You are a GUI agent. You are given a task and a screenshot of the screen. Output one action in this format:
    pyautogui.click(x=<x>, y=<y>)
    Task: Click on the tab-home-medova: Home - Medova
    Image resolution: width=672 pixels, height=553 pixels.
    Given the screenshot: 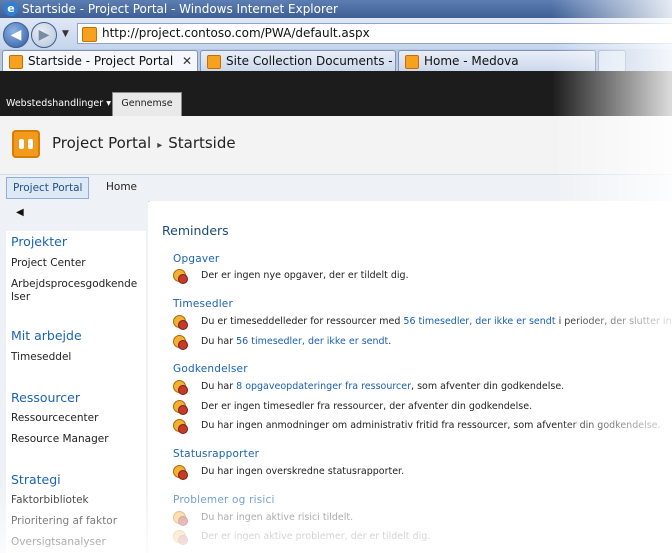 What is the action you would take?
    pyautogui.click(x=497, y=60)
    